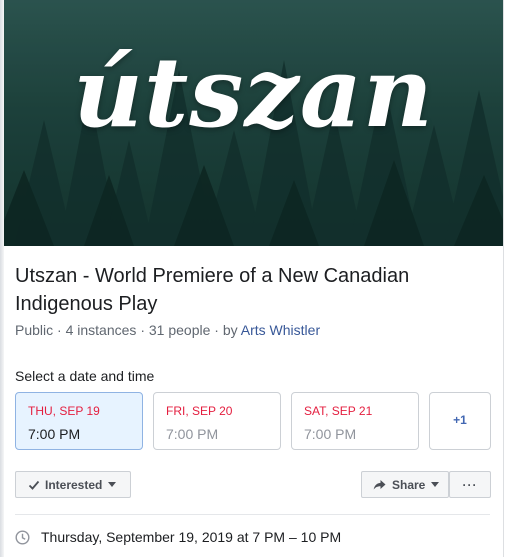  I want to click on date-option-fri-sep-20: FRI, SEP 20 7:00 PM, so click(217, 421).